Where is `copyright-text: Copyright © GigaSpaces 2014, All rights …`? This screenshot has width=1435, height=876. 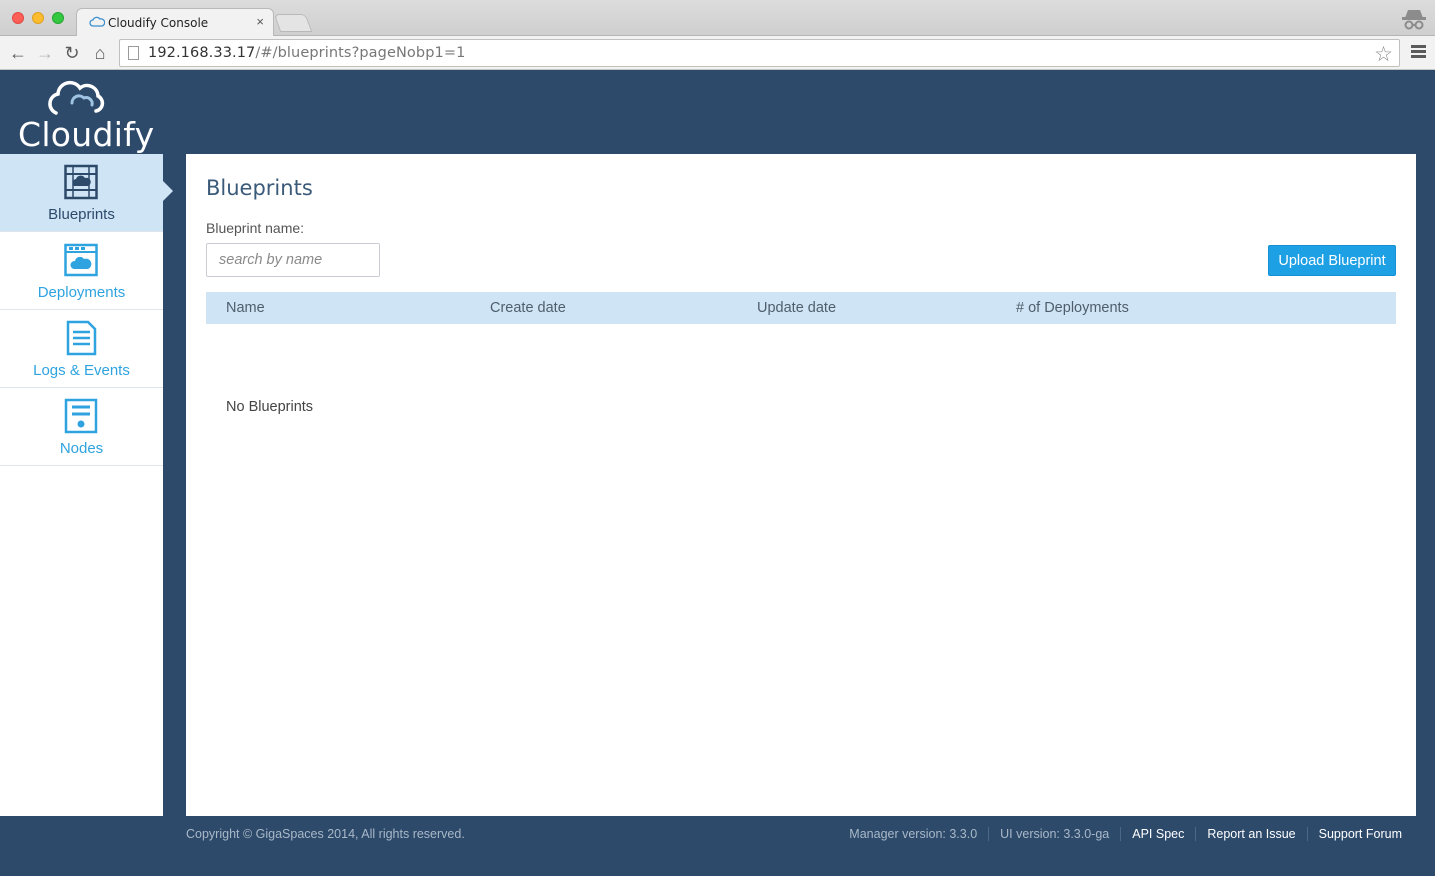 copyright-text: Copyright © GigaSpaces 2014, All rights … is located at coordinates (325, 834).